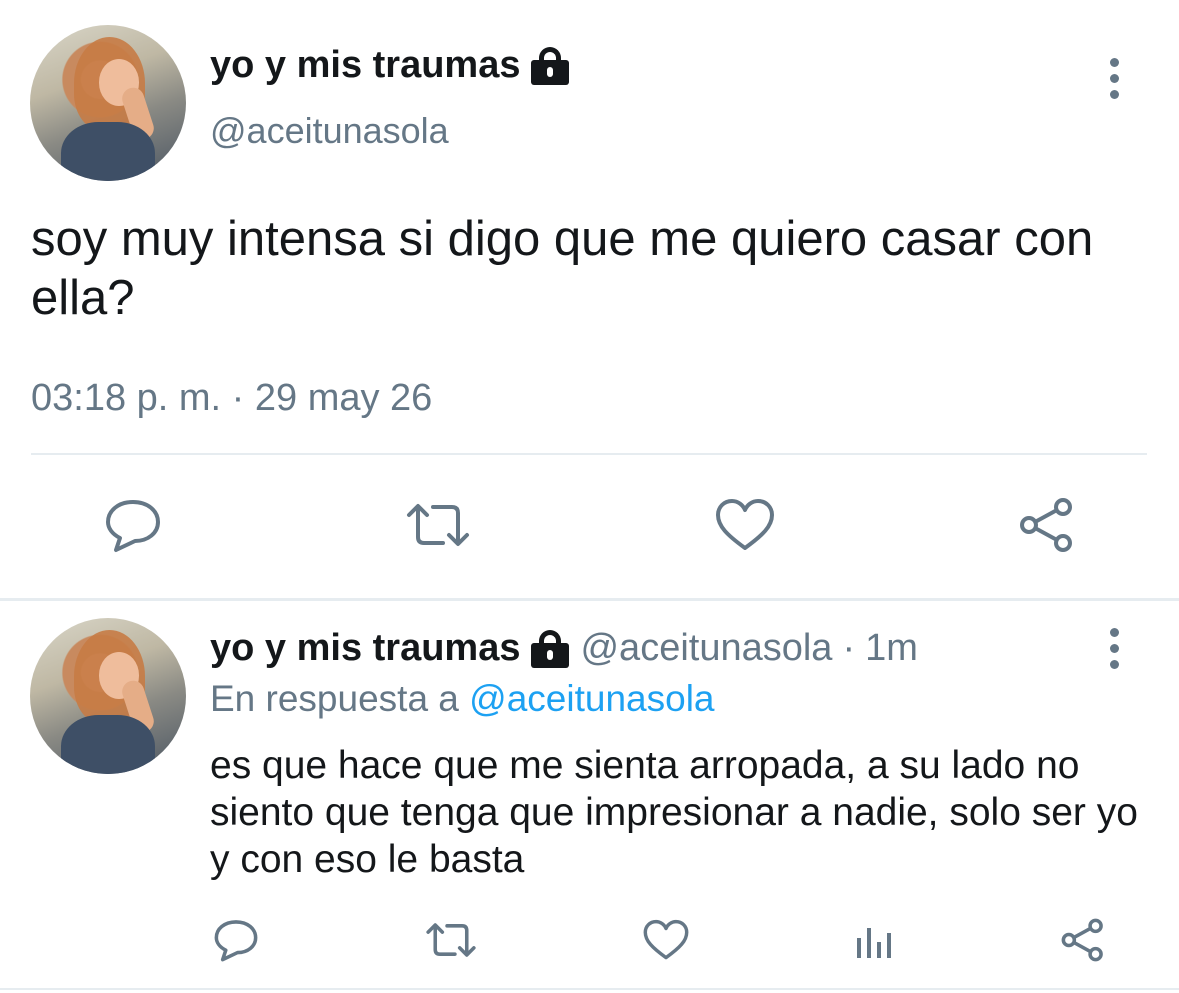 This screenshot has height=993, width=1179. I want to click on analytics-button, so click(874, 940).